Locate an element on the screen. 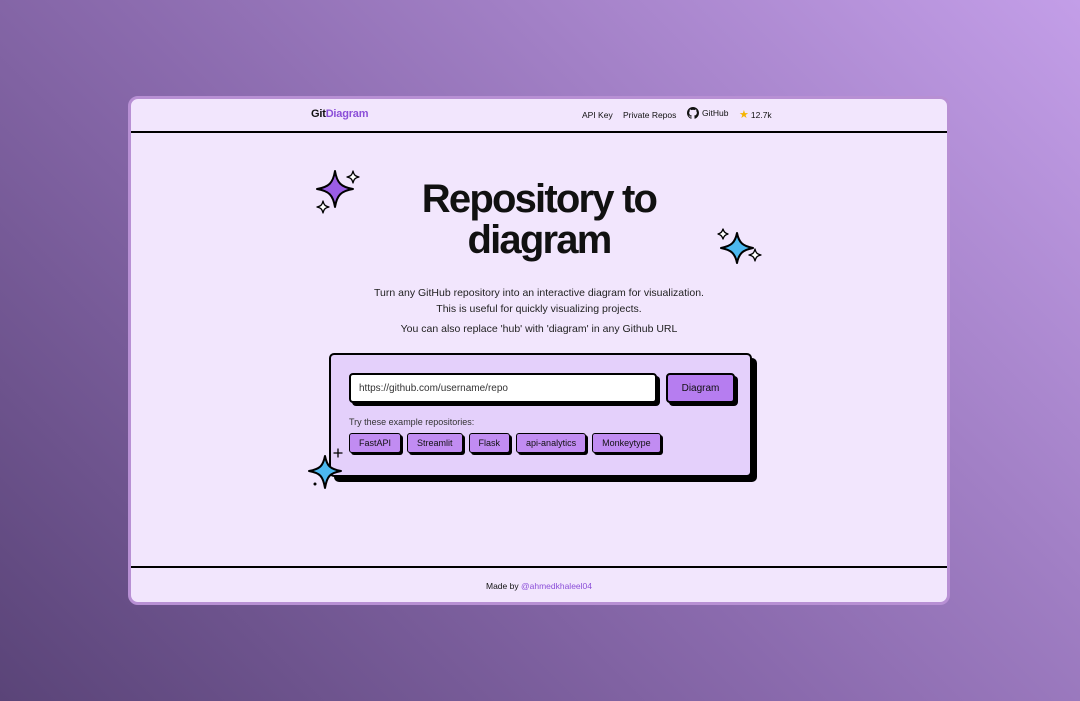 The height and width of the screenshot is (701, 1080). star-icon: ★ is located at coordinates (744, 115).